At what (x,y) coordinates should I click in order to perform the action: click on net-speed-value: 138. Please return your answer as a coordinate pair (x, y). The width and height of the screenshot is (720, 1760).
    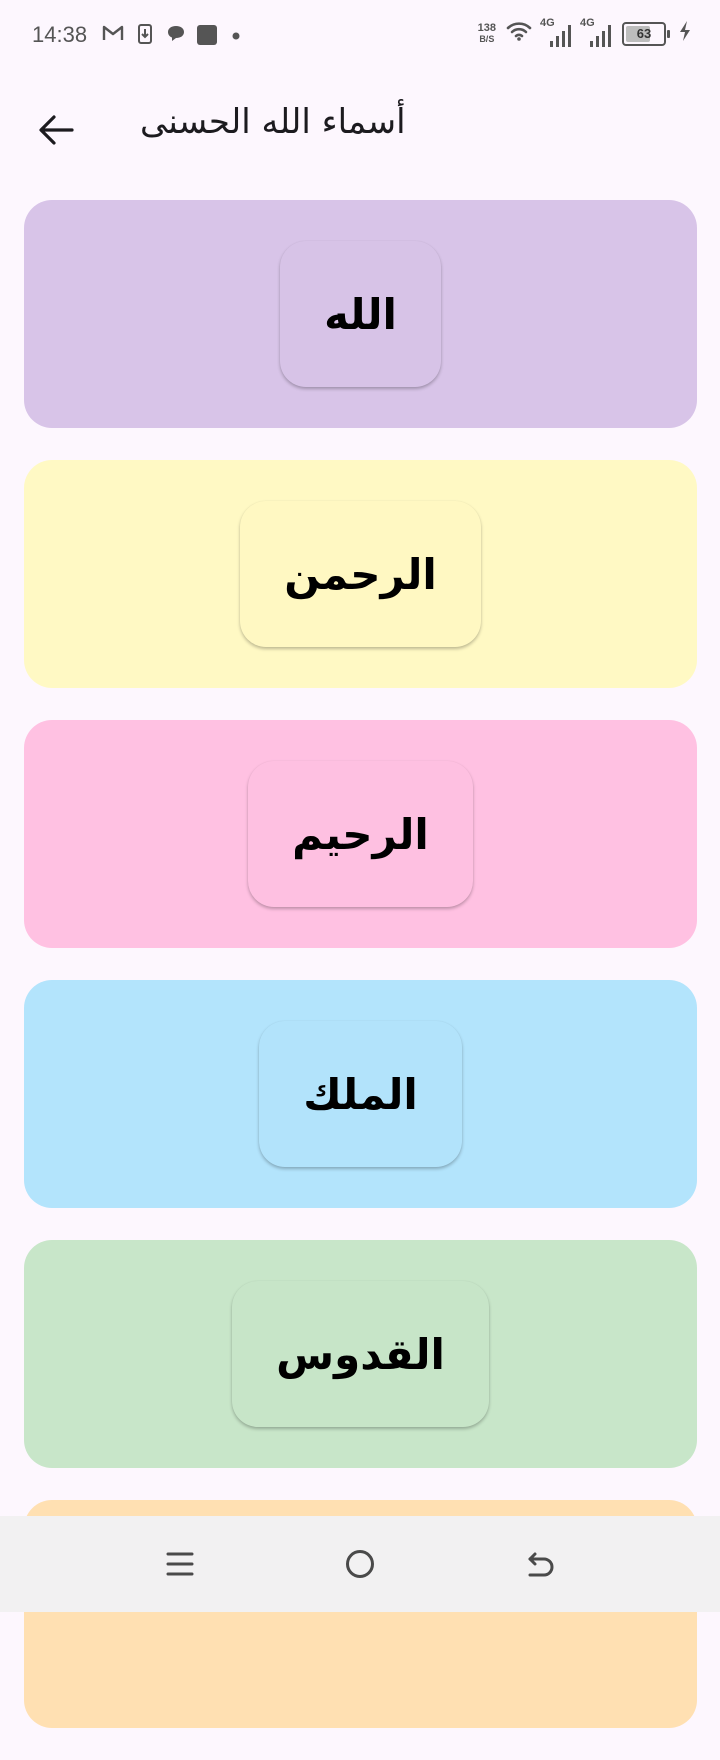
    Looking at the image, I should click on (486, 27).